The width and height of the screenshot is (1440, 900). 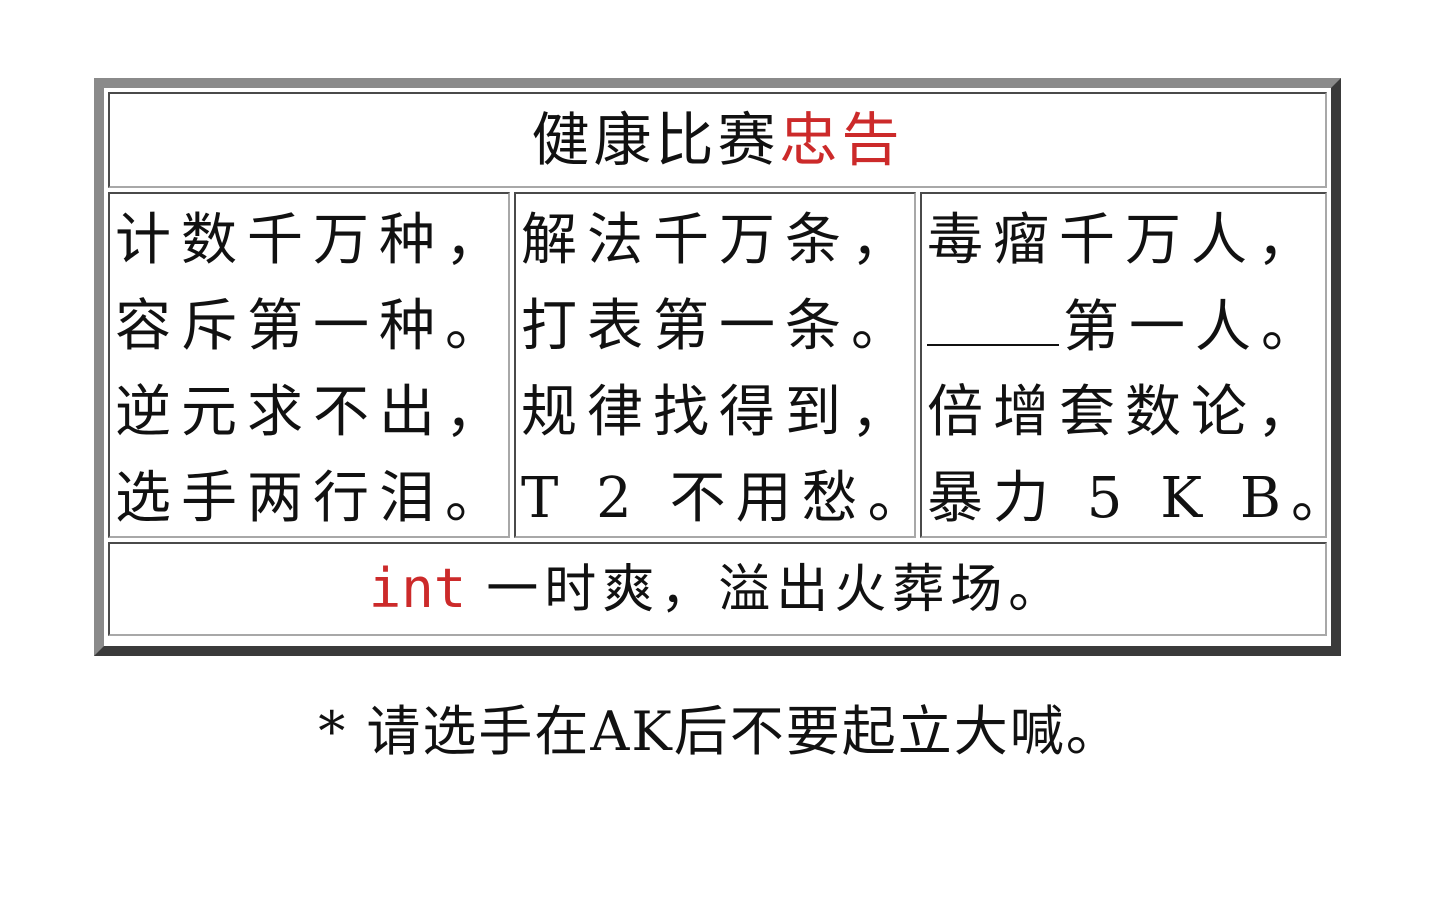 What do you see at coordinates (417, 588) in the screenshot?
I see `footer-code: int` at bounding box center [417, 588].